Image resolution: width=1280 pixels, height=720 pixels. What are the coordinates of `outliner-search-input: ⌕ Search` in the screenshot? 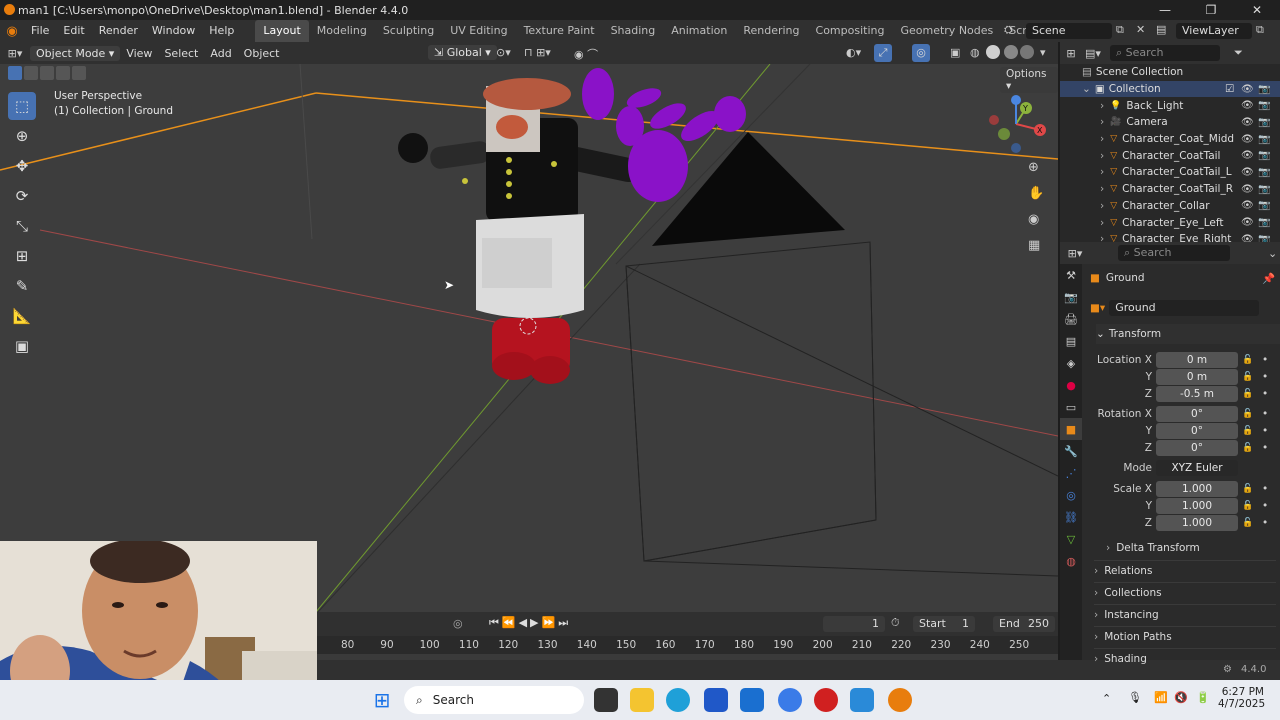 It's located at (1165, 53).